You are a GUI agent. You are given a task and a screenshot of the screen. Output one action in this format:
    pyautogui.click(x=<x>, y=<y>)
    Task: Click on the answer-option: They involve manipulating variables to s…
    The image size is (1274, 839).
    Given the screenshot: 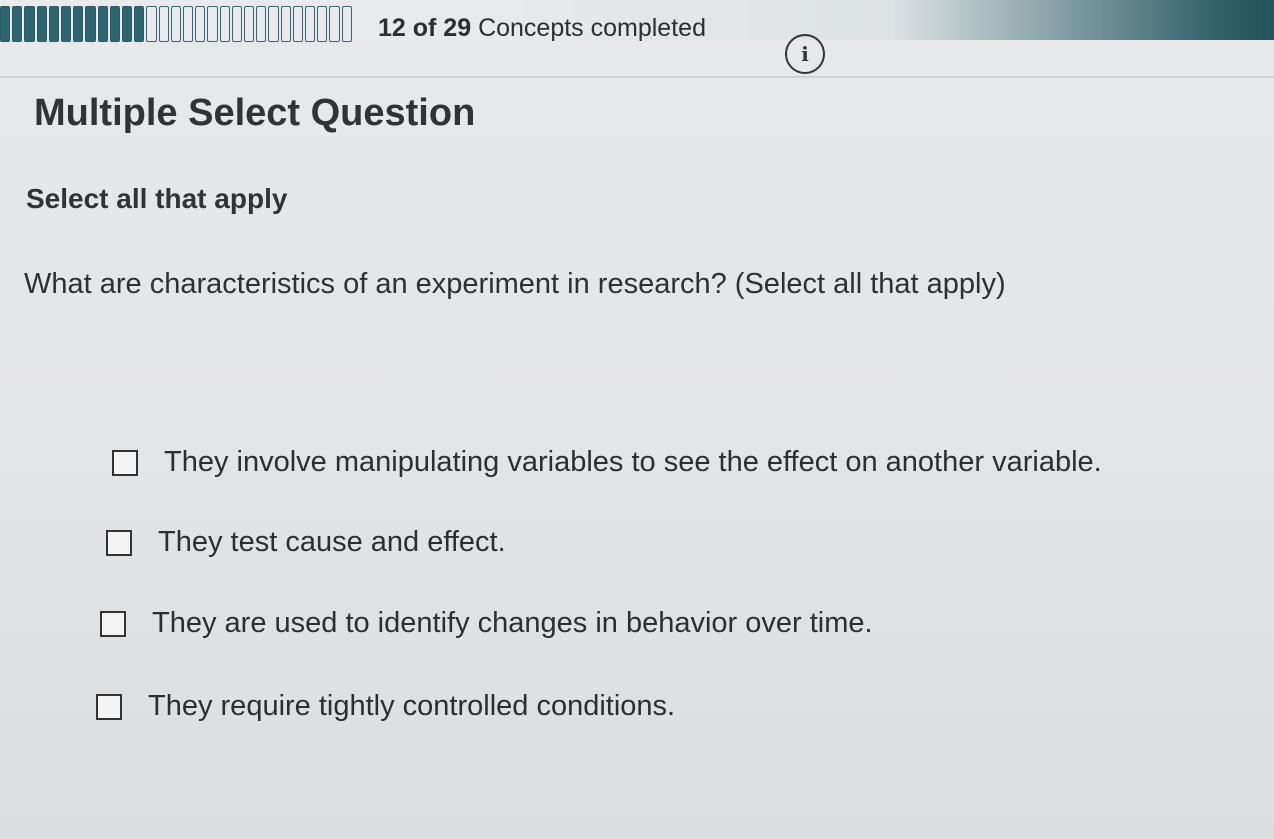 What is the action you would take?
    pyautogui.click(x=607, y=462)
    